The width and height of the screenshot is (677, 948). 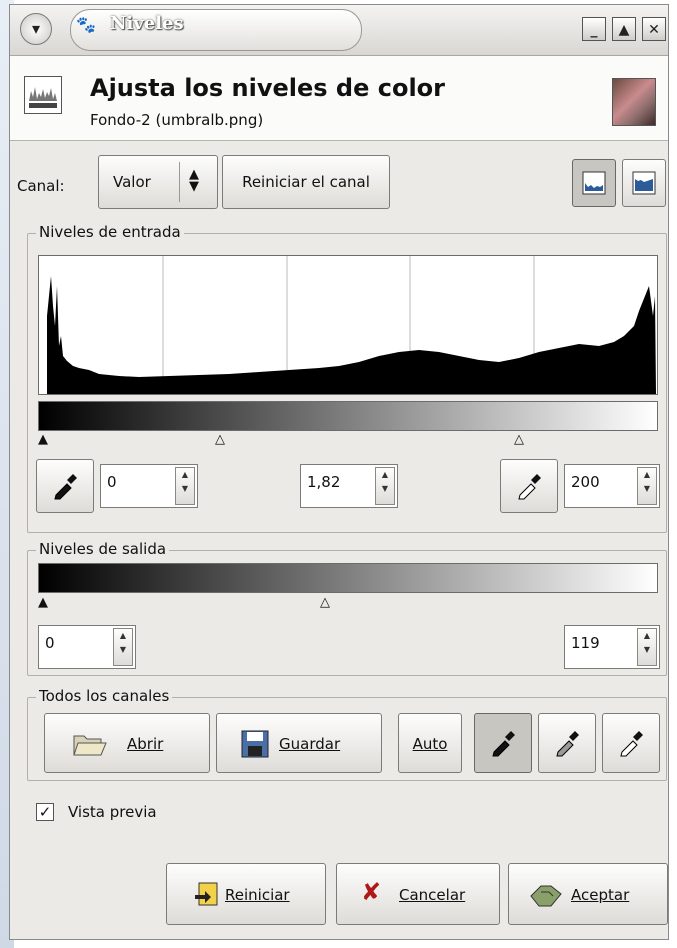 I want to click on input-high-handle: △, so click(x=519, y=439).